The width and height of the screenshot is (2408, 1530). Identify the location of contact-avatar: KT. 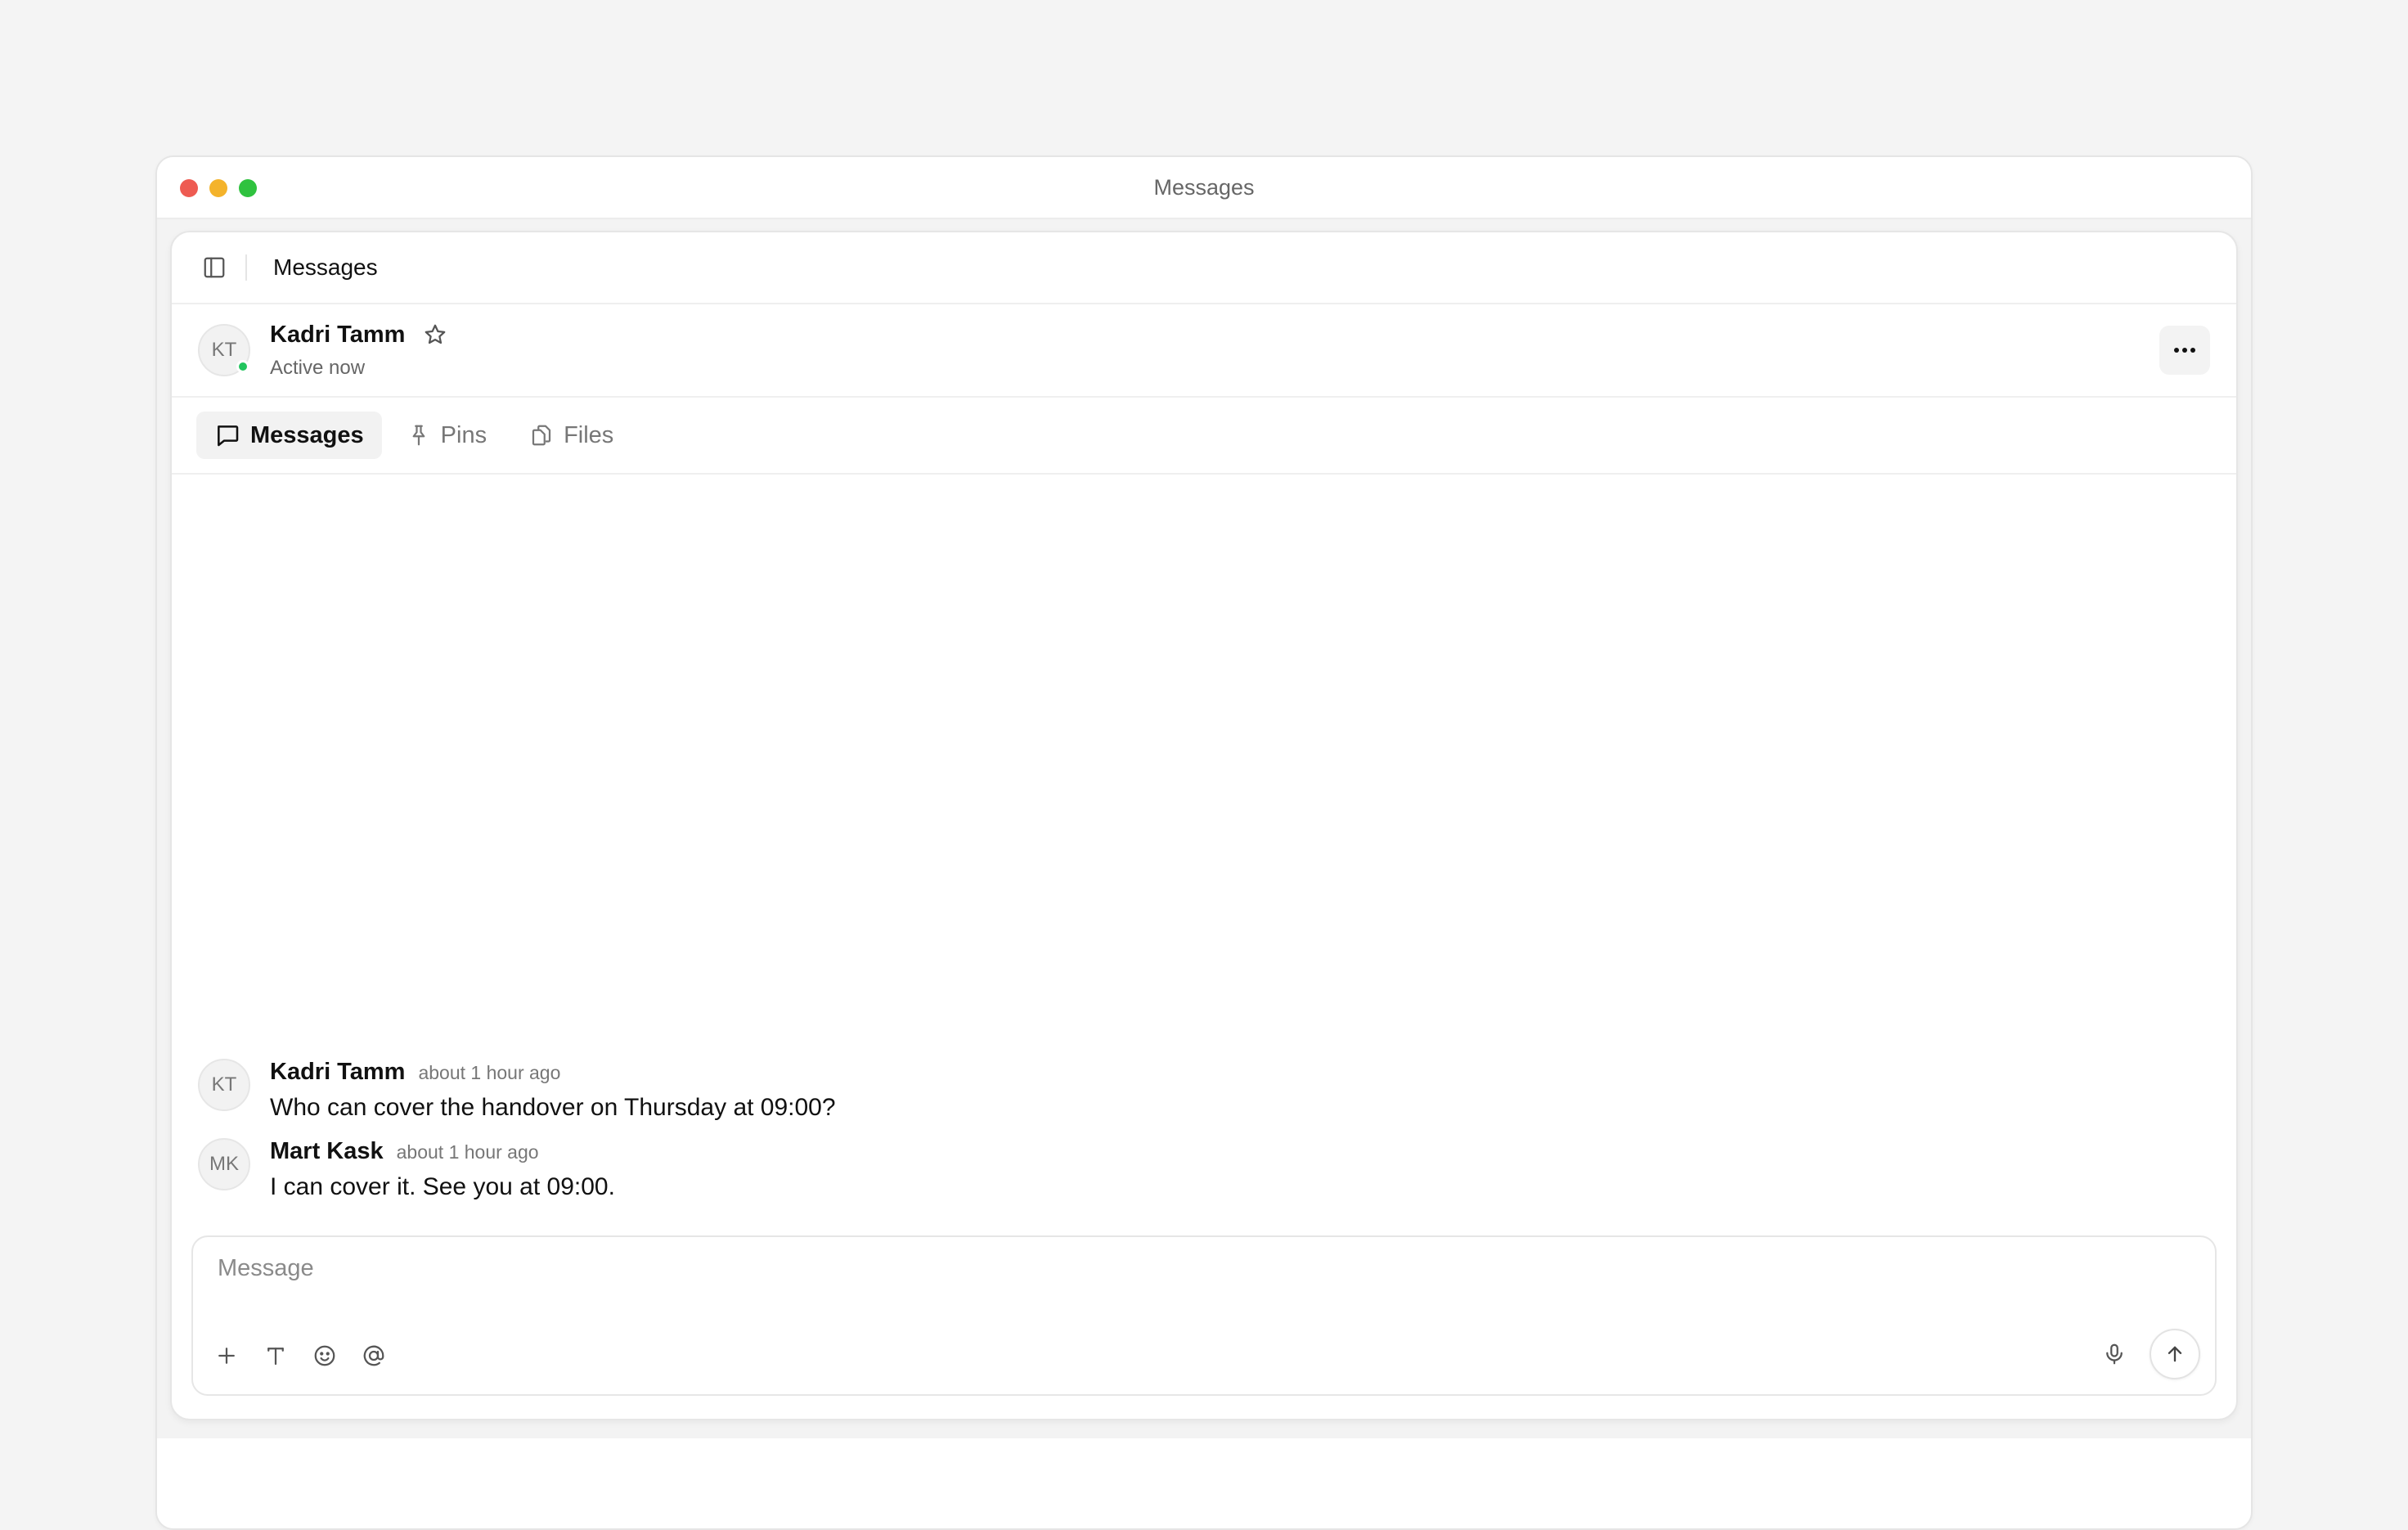
(224, 350).